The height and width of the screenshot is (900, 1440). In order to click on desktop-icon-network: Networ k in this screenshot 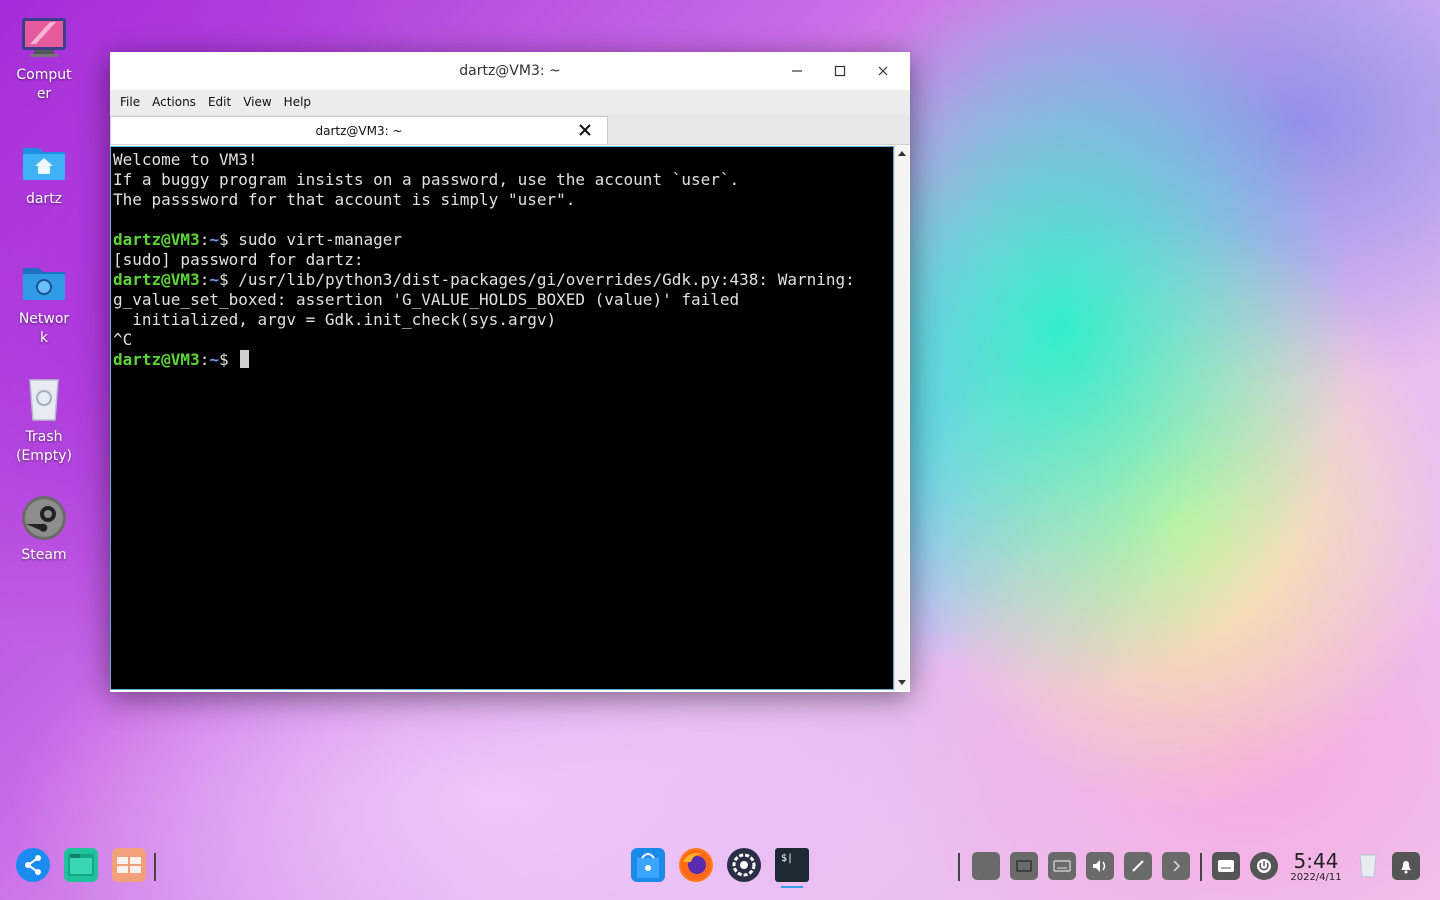, I will do `click(44, 303)`.